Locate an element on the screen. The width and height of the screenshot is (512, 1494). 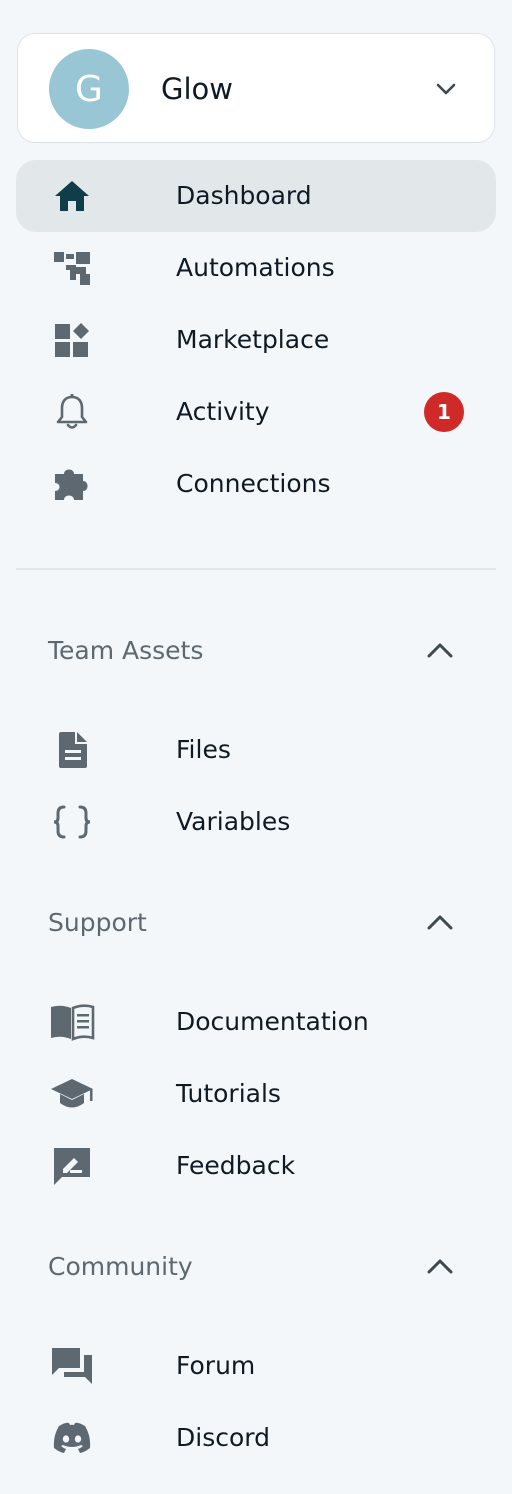
home-icon is located at coordinates (72, 196).